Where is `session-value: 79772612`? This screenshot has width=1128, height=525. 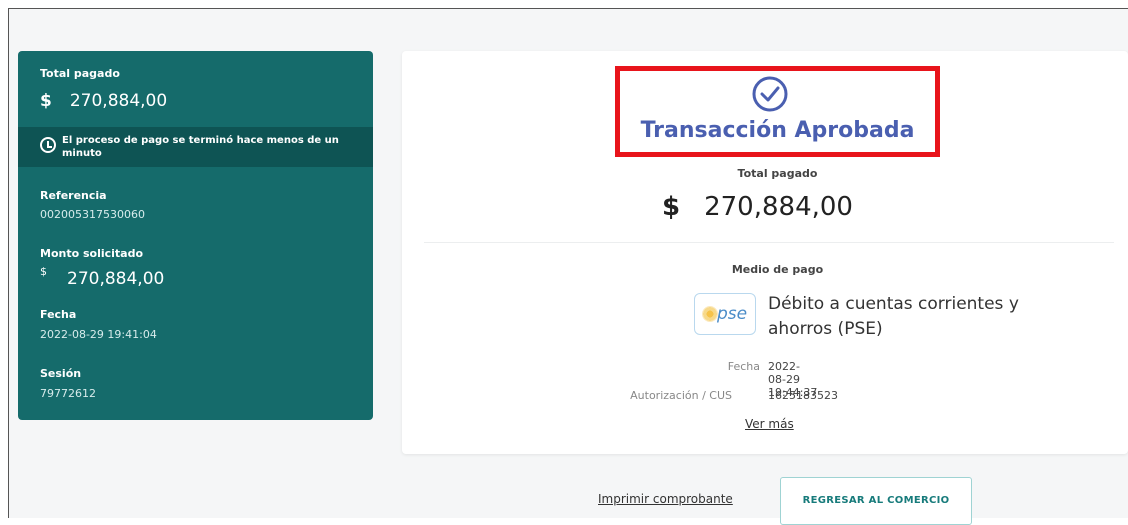
session-value: 79772612 is located at coordinates (68, 393).